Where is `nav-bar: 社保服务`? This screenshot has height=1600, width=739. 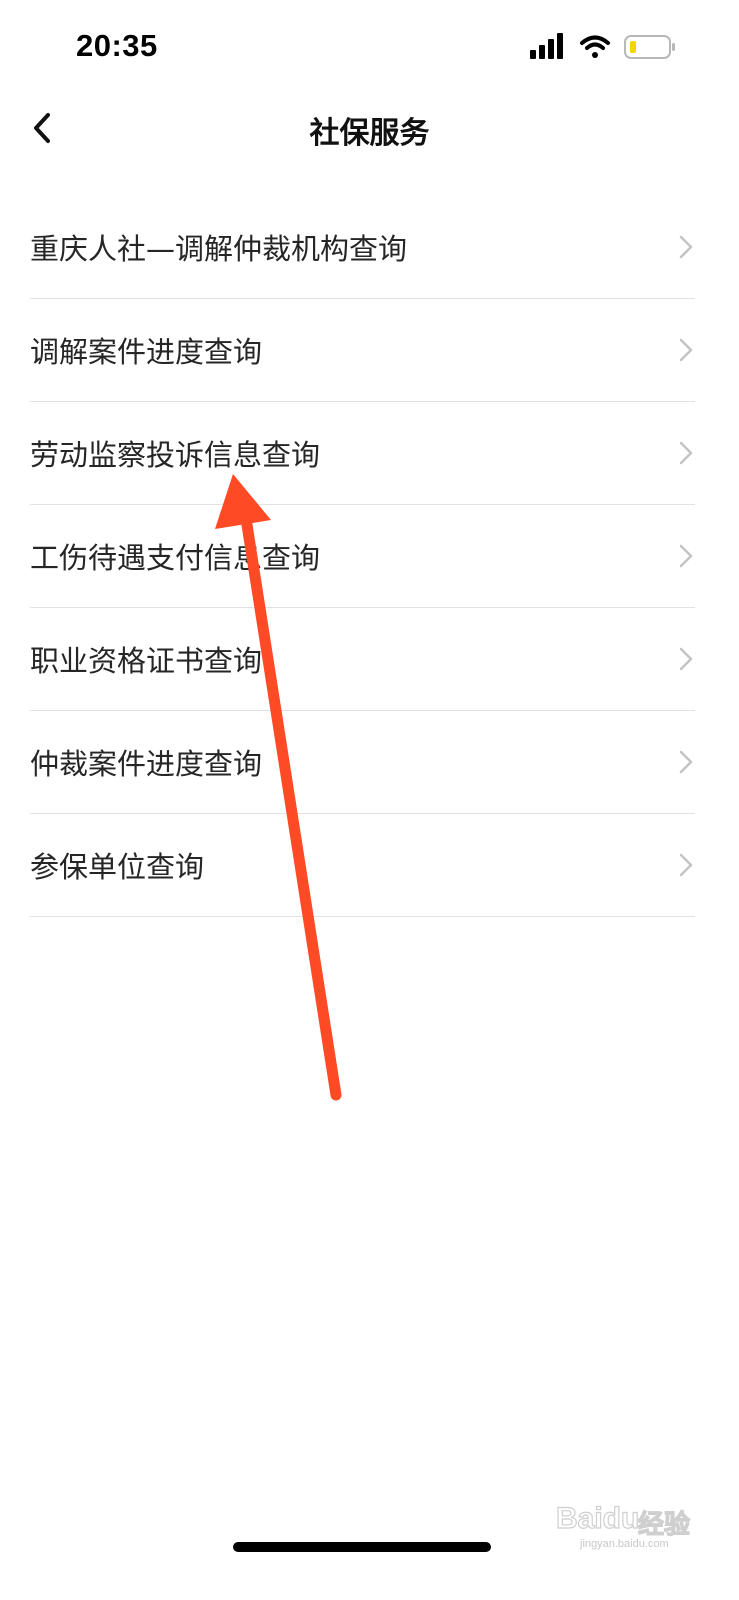
nav-bar: 社保服务 is located at coordinates (369, 128).